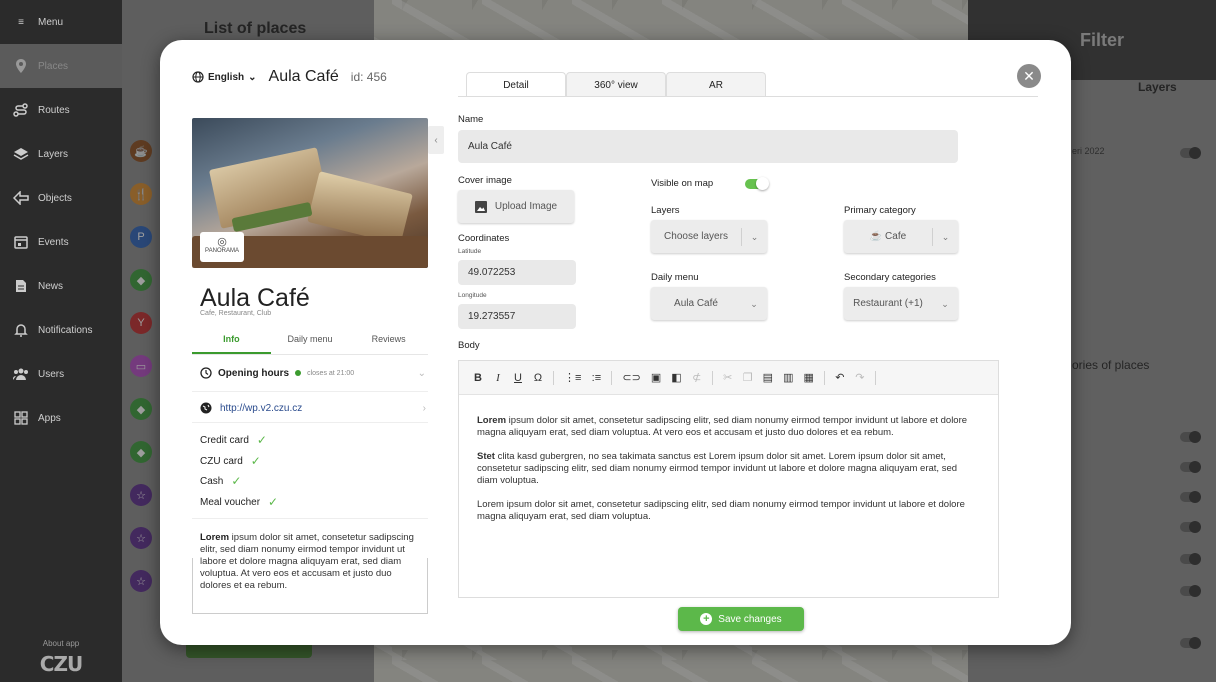 The height and width of the screenshot is (682, 1216). I want to click on save-changes-button: + Save changes, so click(741, 619).